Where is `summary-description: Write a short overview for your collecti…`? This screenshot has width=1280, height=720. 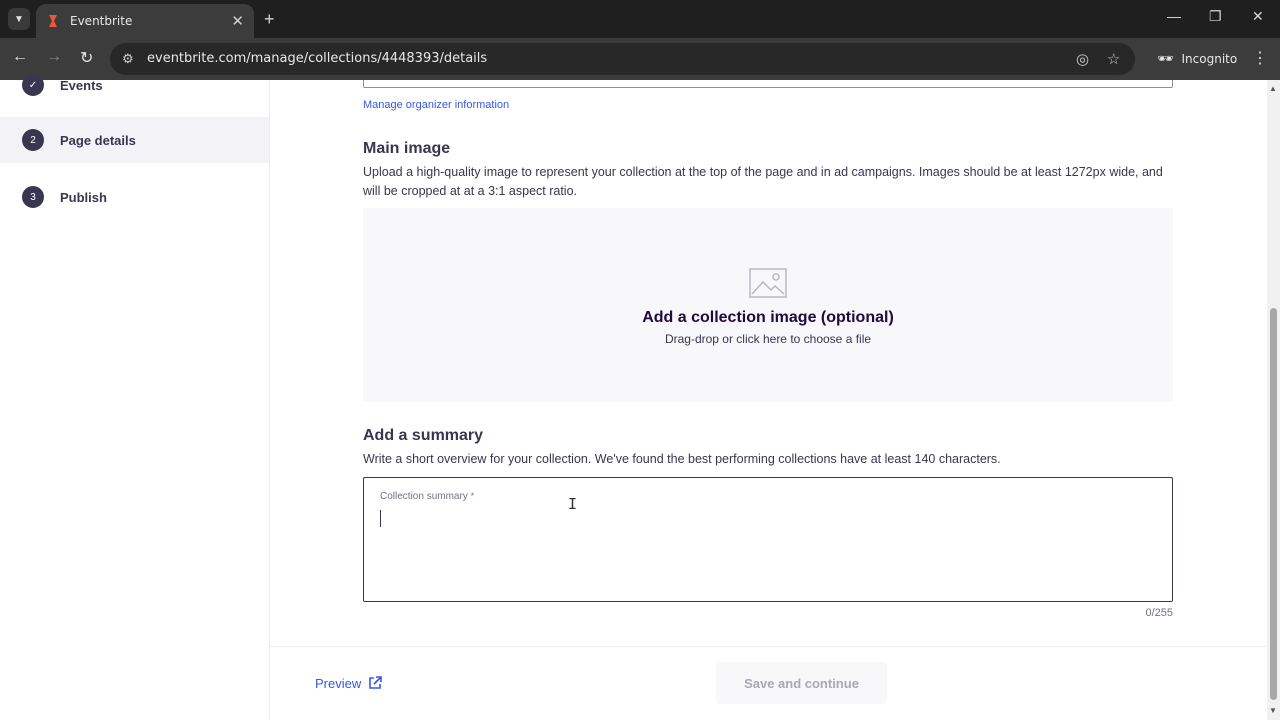
summary-description: Write a short overview for your collecti… is located at coordinates (682, 459).